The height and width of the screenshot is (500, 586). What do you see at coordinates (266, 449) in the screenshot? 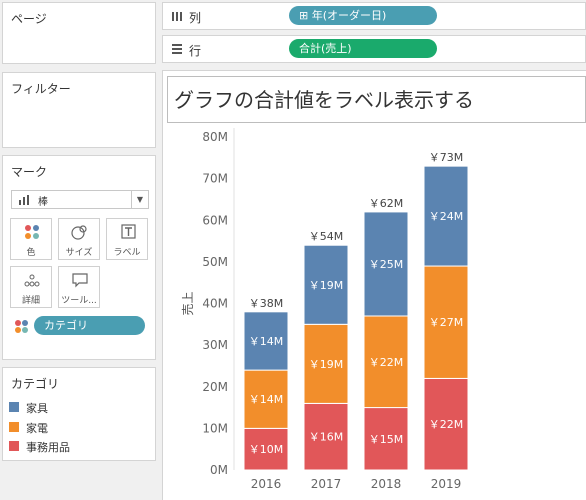
I see `bar-segment-label: ￥10M` at bounding box center [266, 449].